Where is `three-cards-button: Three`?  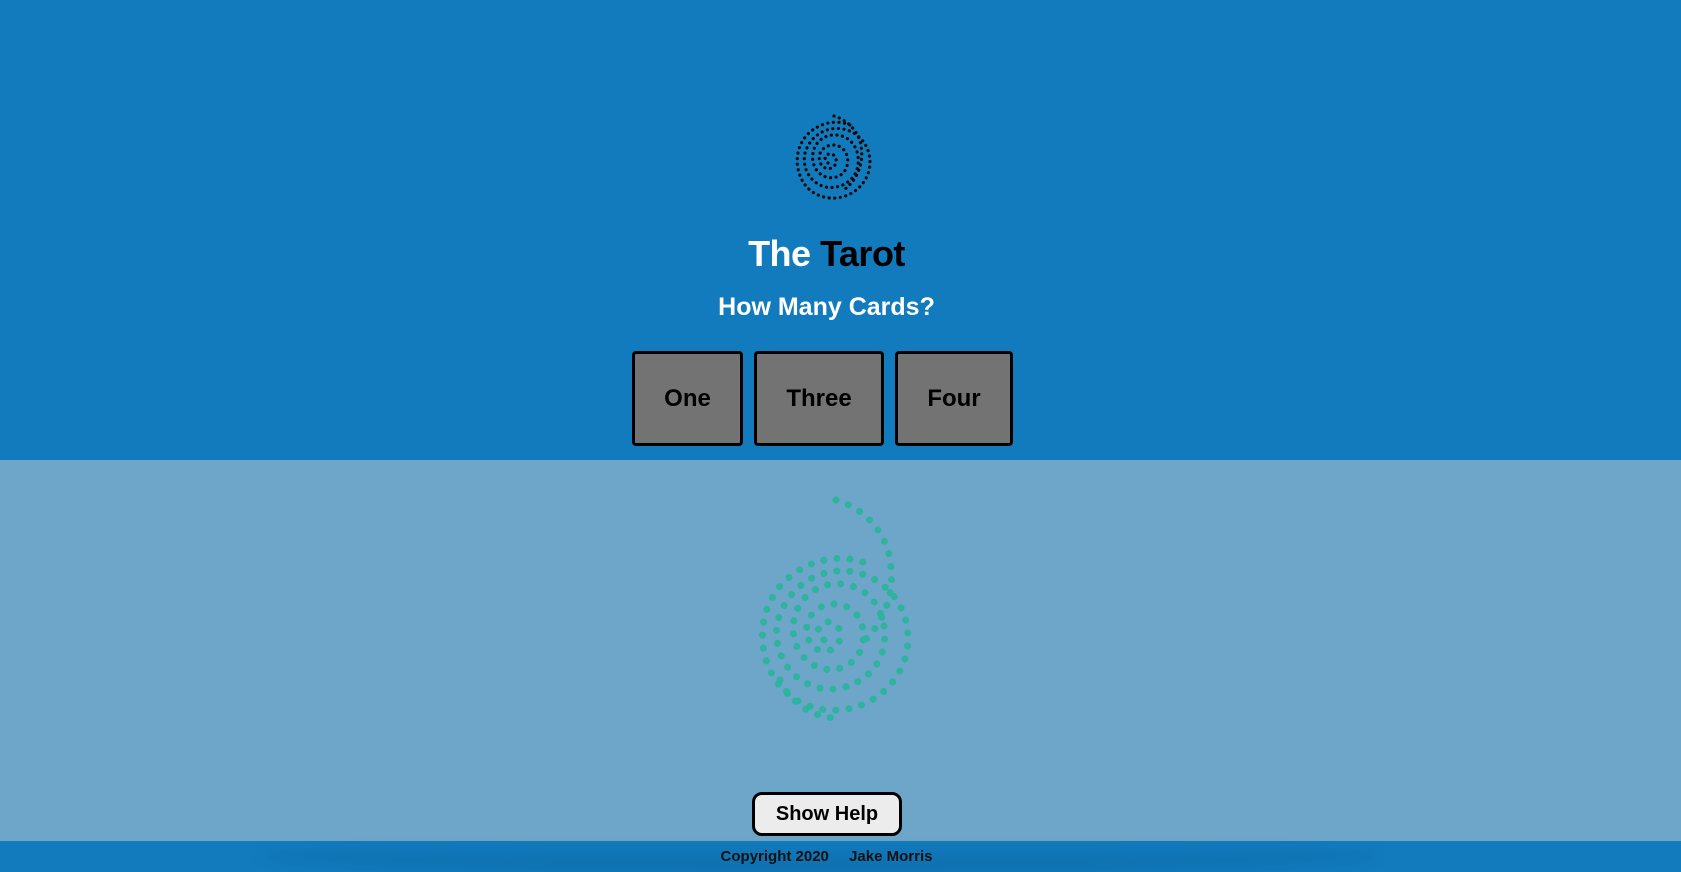 three-cards-button: Three is located at coordinates (819, 398).